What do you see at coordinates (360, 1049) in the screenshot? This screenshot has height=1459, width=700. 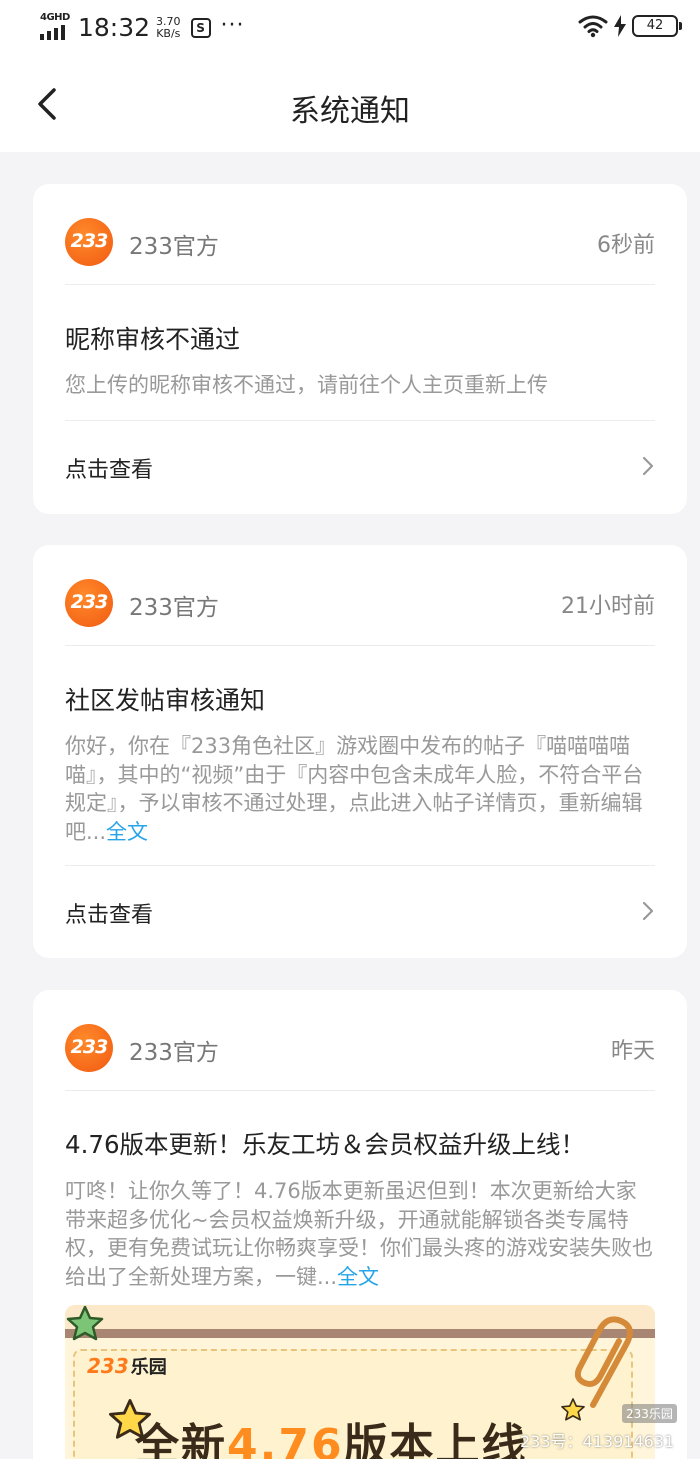 I see `card-header: 233 233官方 昨天` at bounding box center [360, 1049].